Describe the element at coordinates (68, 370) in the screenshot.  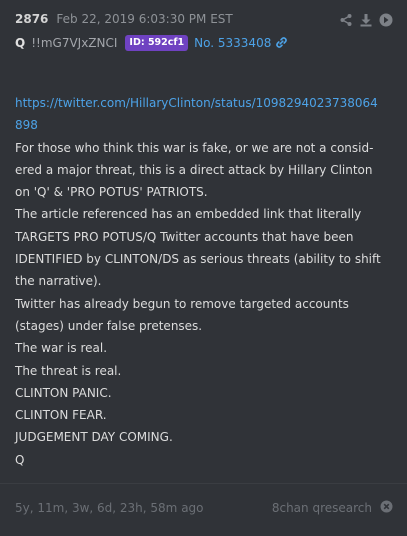
I see `post-text-line: The threat is real.` at that location.